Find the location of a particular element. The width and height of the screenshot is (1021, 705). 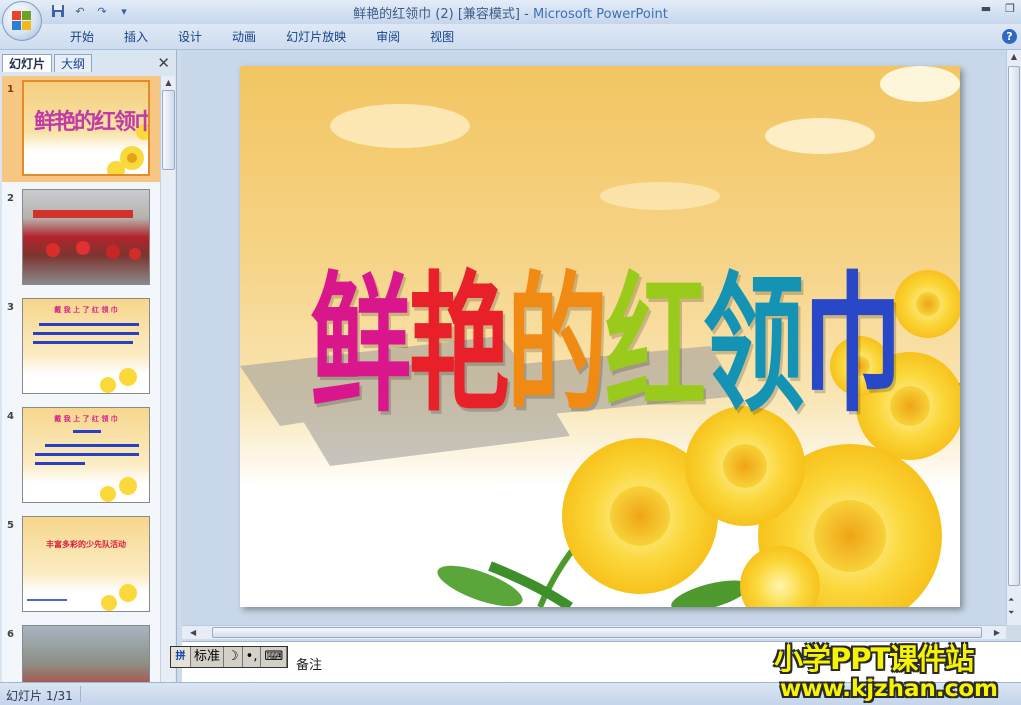

ribbon-tabs: 开始 插入 设计 动画 幻灯片放映 审阅 视图 is located at coordinates (265, 37).